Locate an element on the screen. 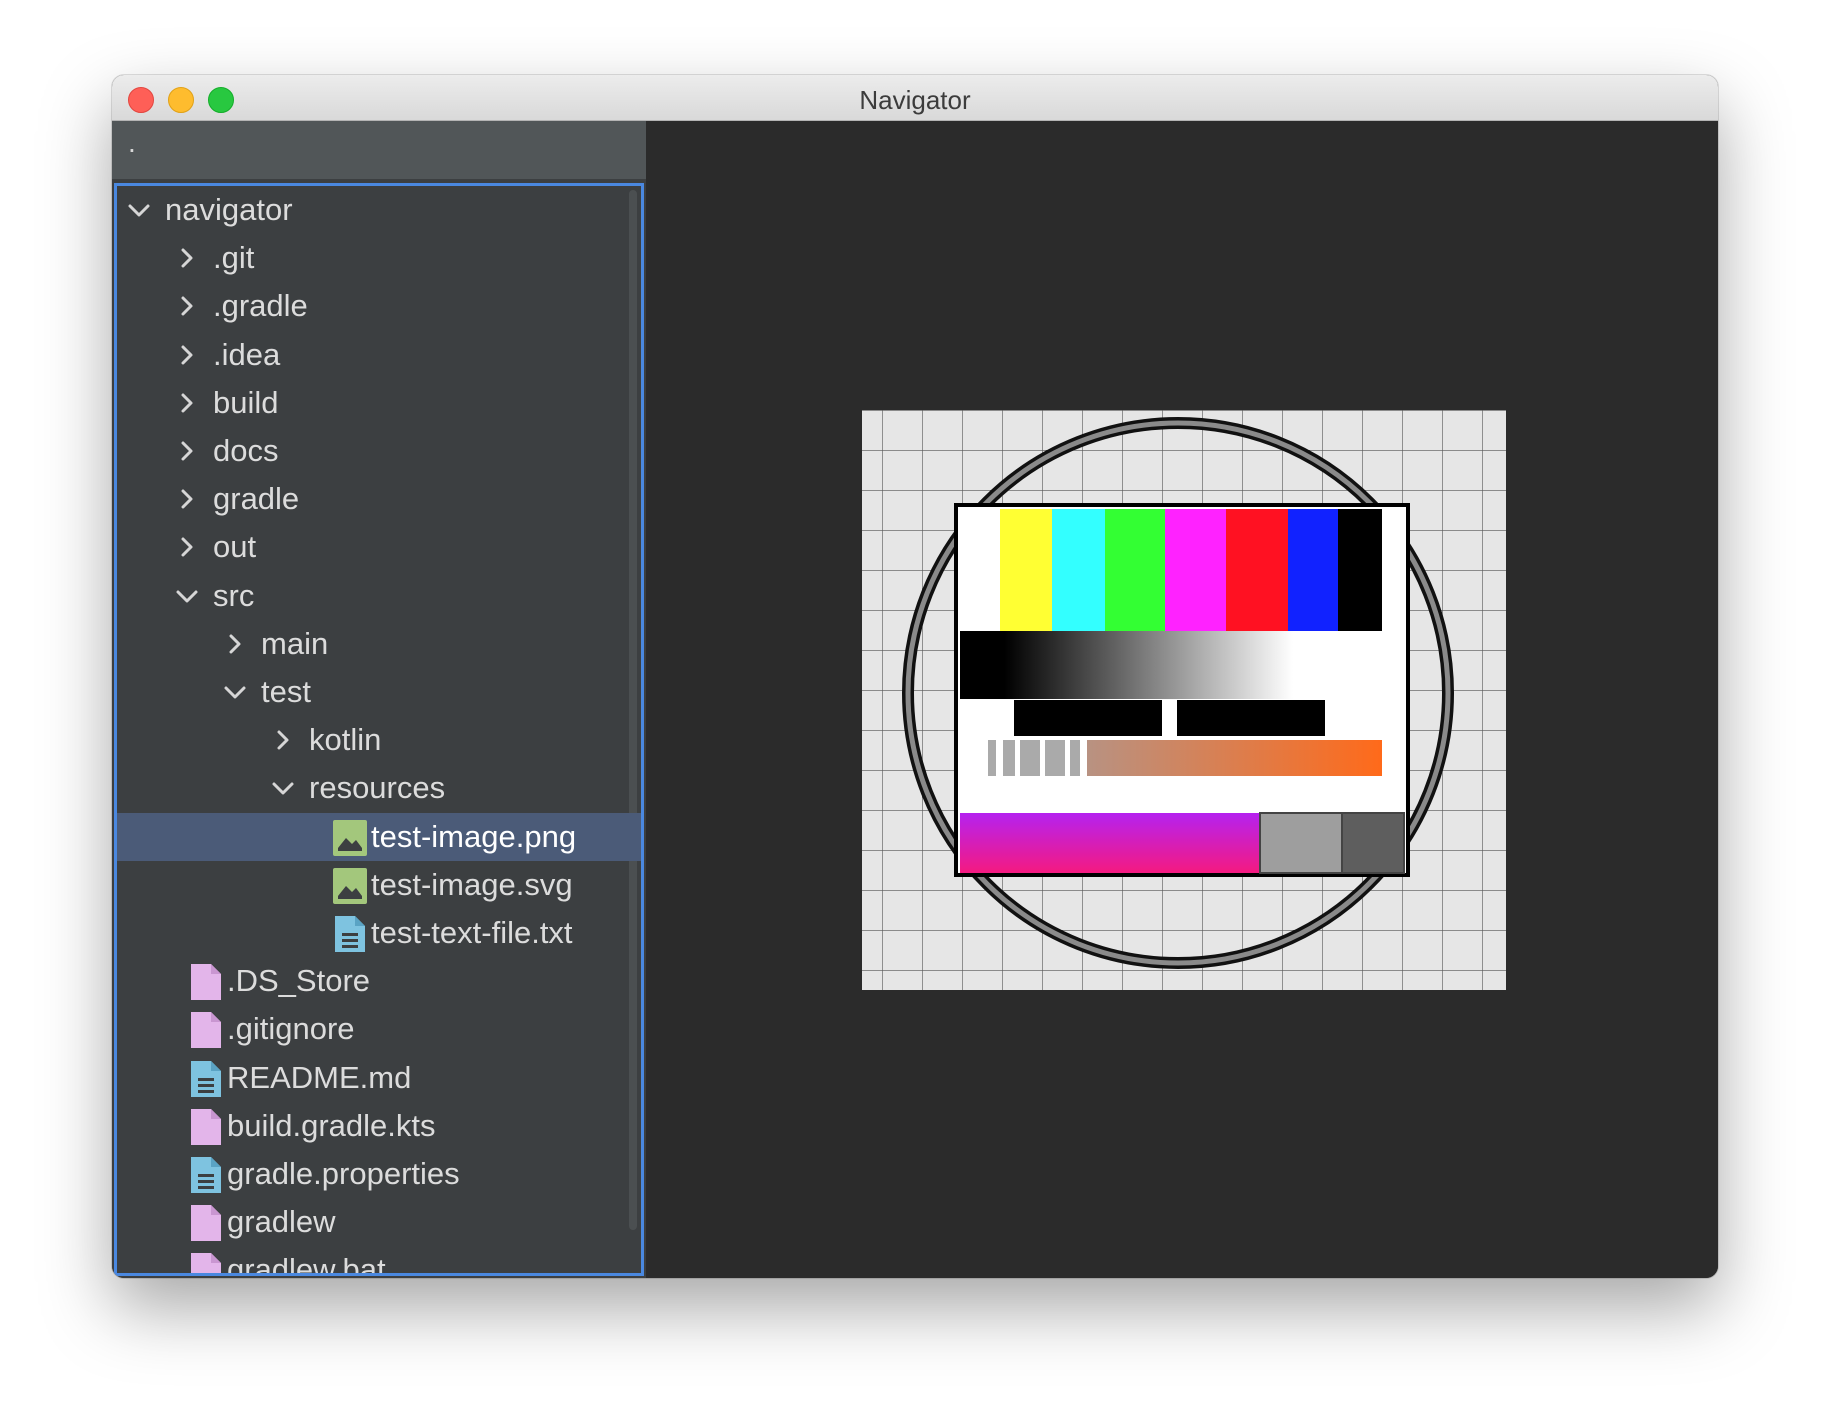 This screenshot has width=1824, height=1424. gray-block-dark is located at coordinates (1373, 843).